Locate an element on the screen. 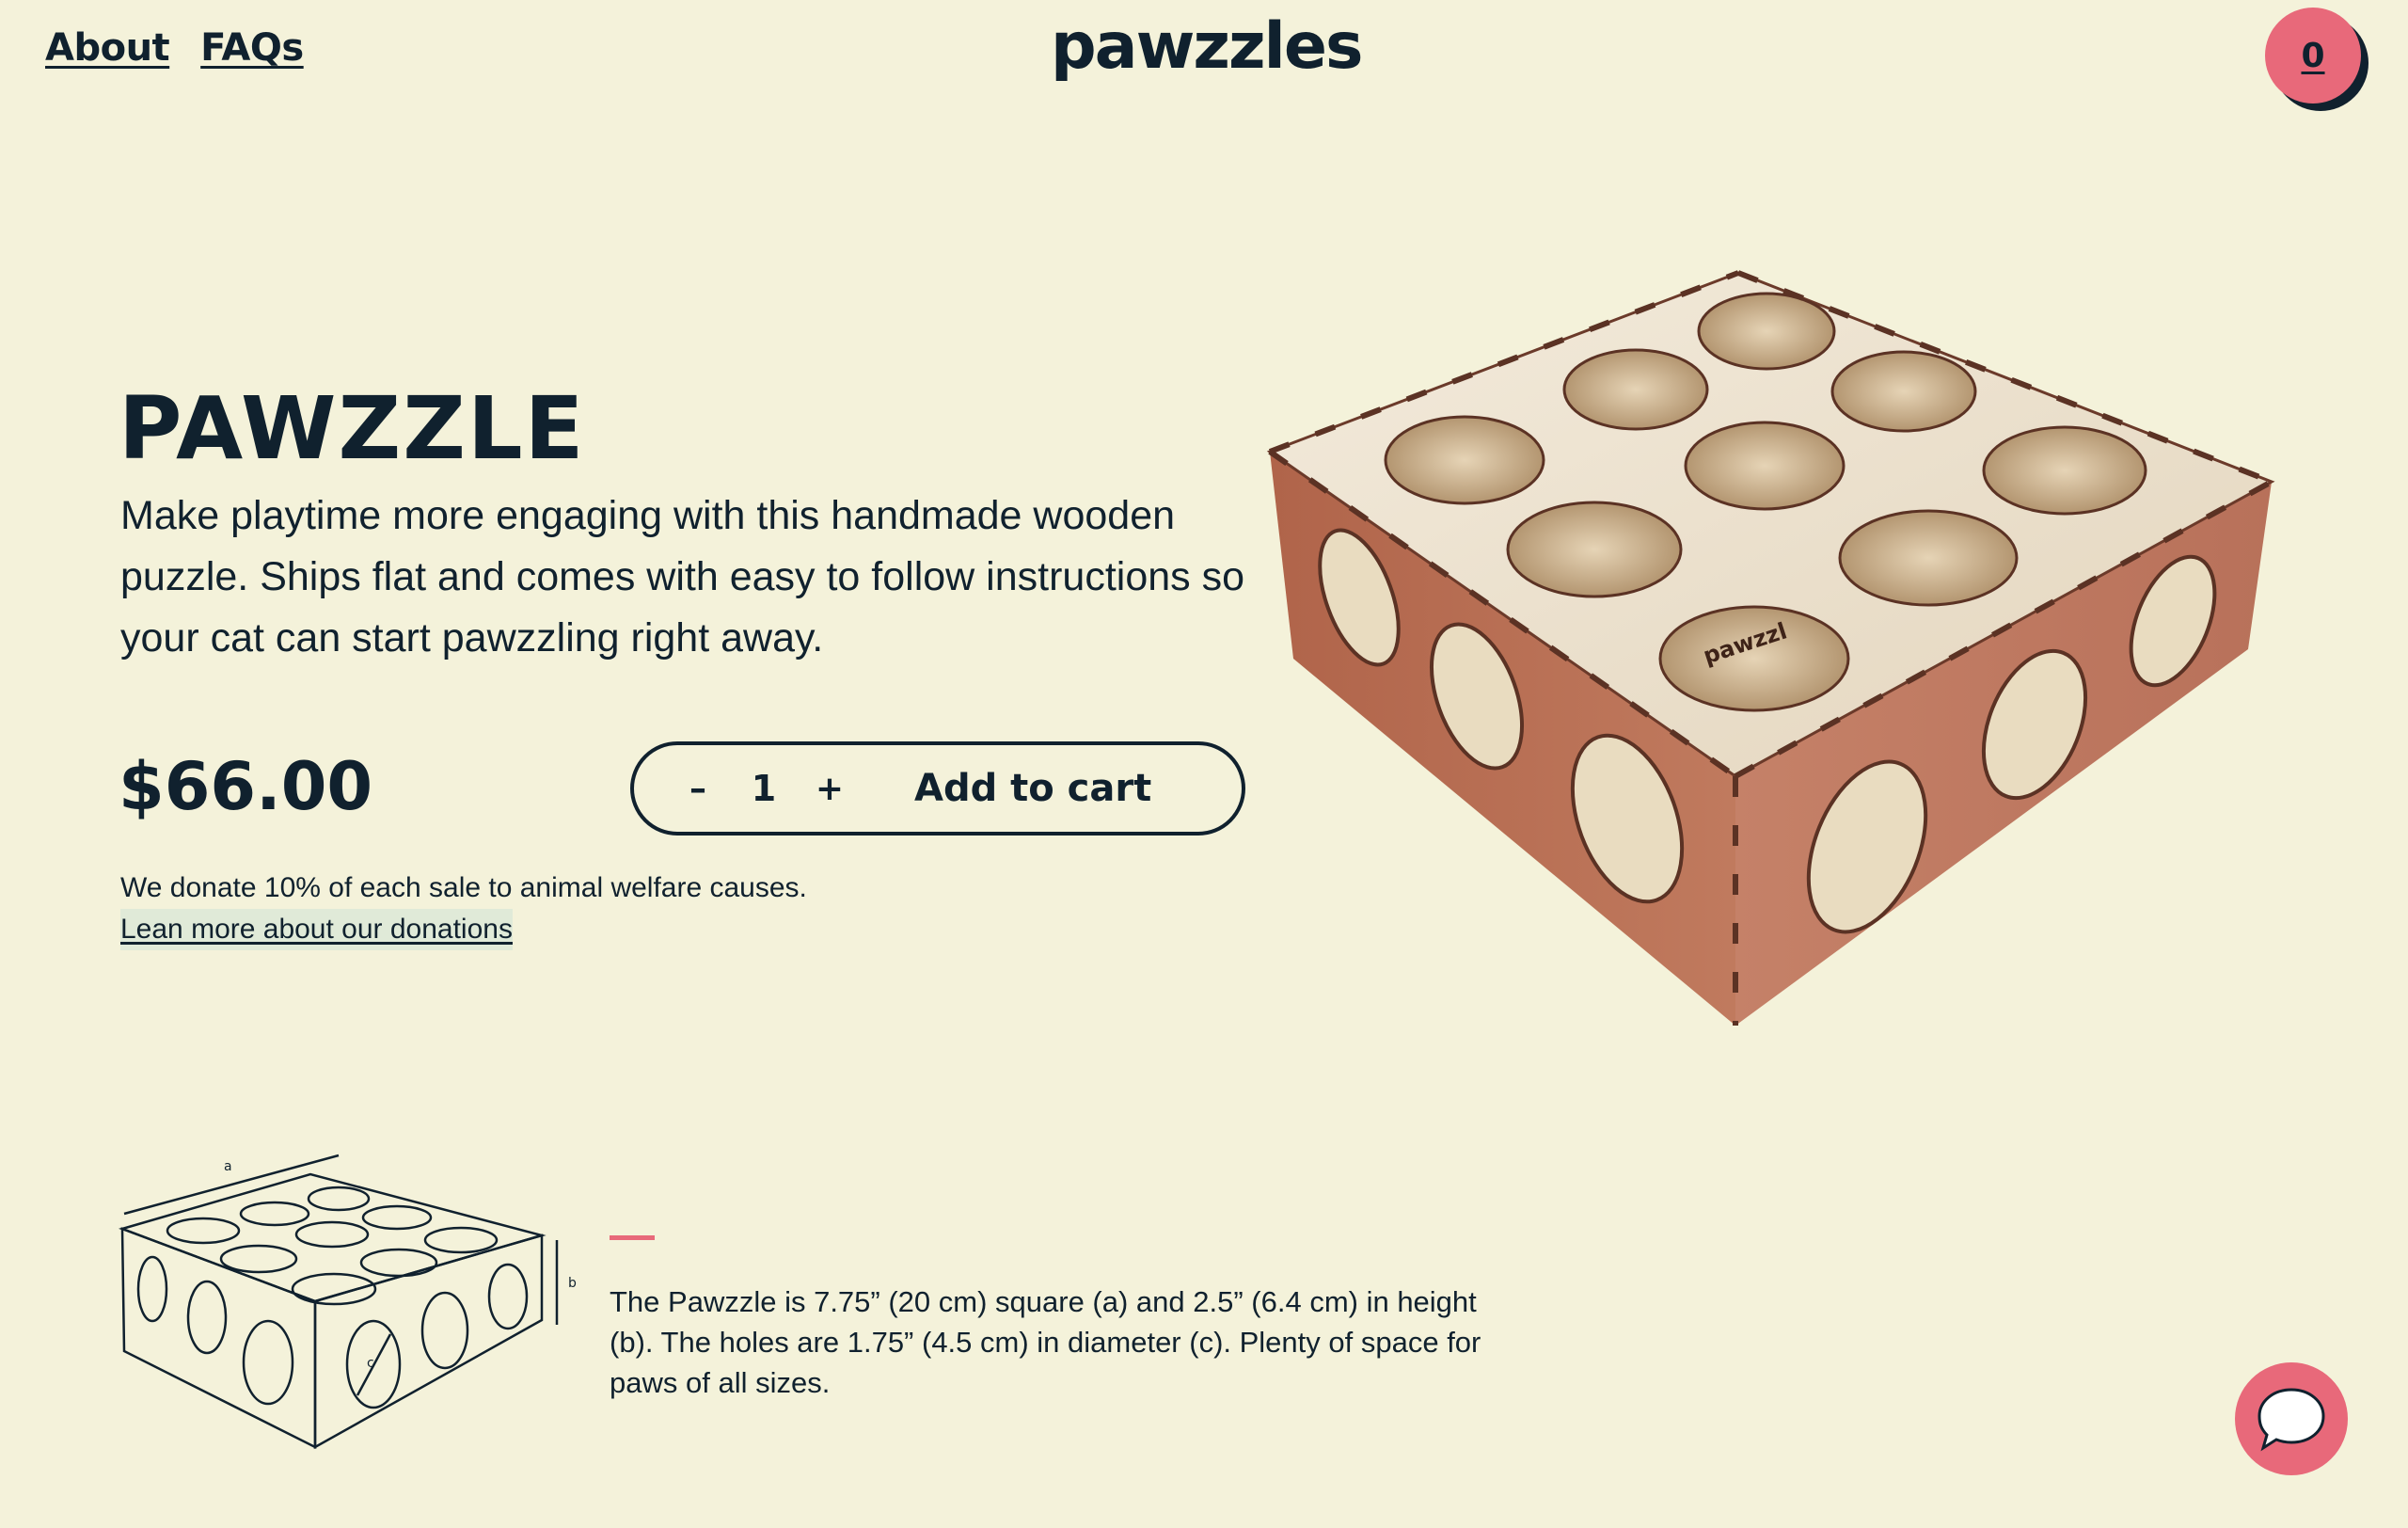  accent-divider is located at coordinates (632, 1237).